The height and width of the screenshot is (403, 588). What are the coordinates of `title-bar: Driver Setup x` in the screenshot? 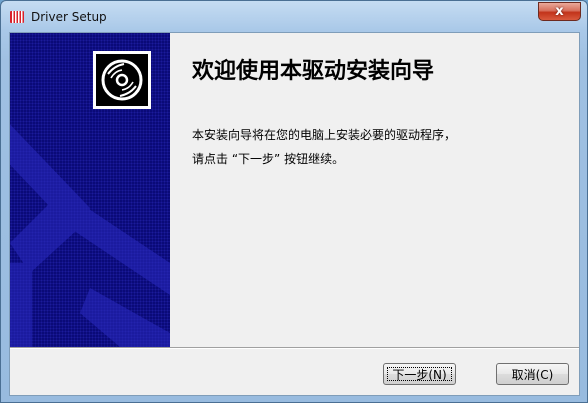 It's located at (294, 17).